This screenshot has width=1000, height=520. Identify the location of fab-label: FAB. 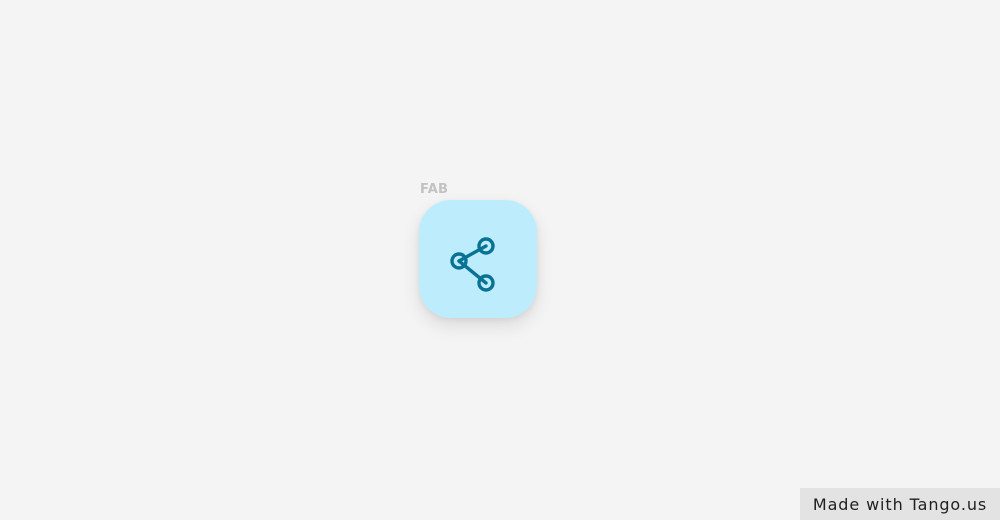
(434, 189).